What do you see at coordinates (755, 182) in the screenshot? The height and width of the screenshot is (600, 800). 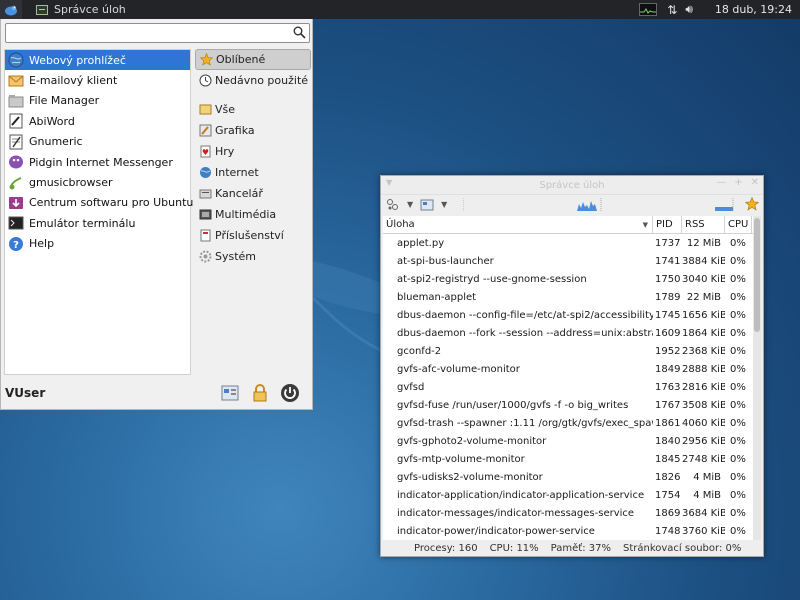 I see `close-button: ✕` at bounding box center [755, 182].